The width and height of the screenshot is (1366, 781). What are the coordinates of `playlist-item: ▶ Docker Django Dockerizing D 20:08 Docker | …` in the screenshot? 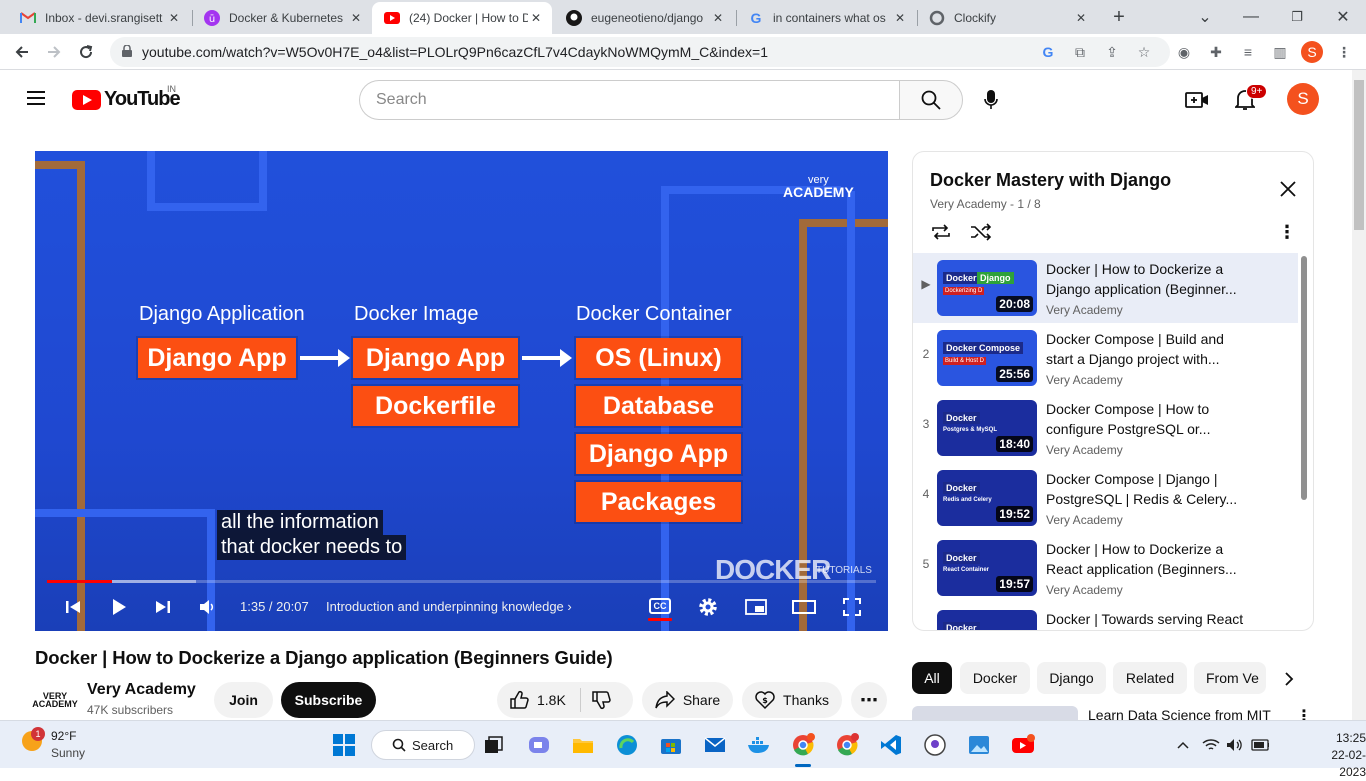 It's located at (1105, 288).